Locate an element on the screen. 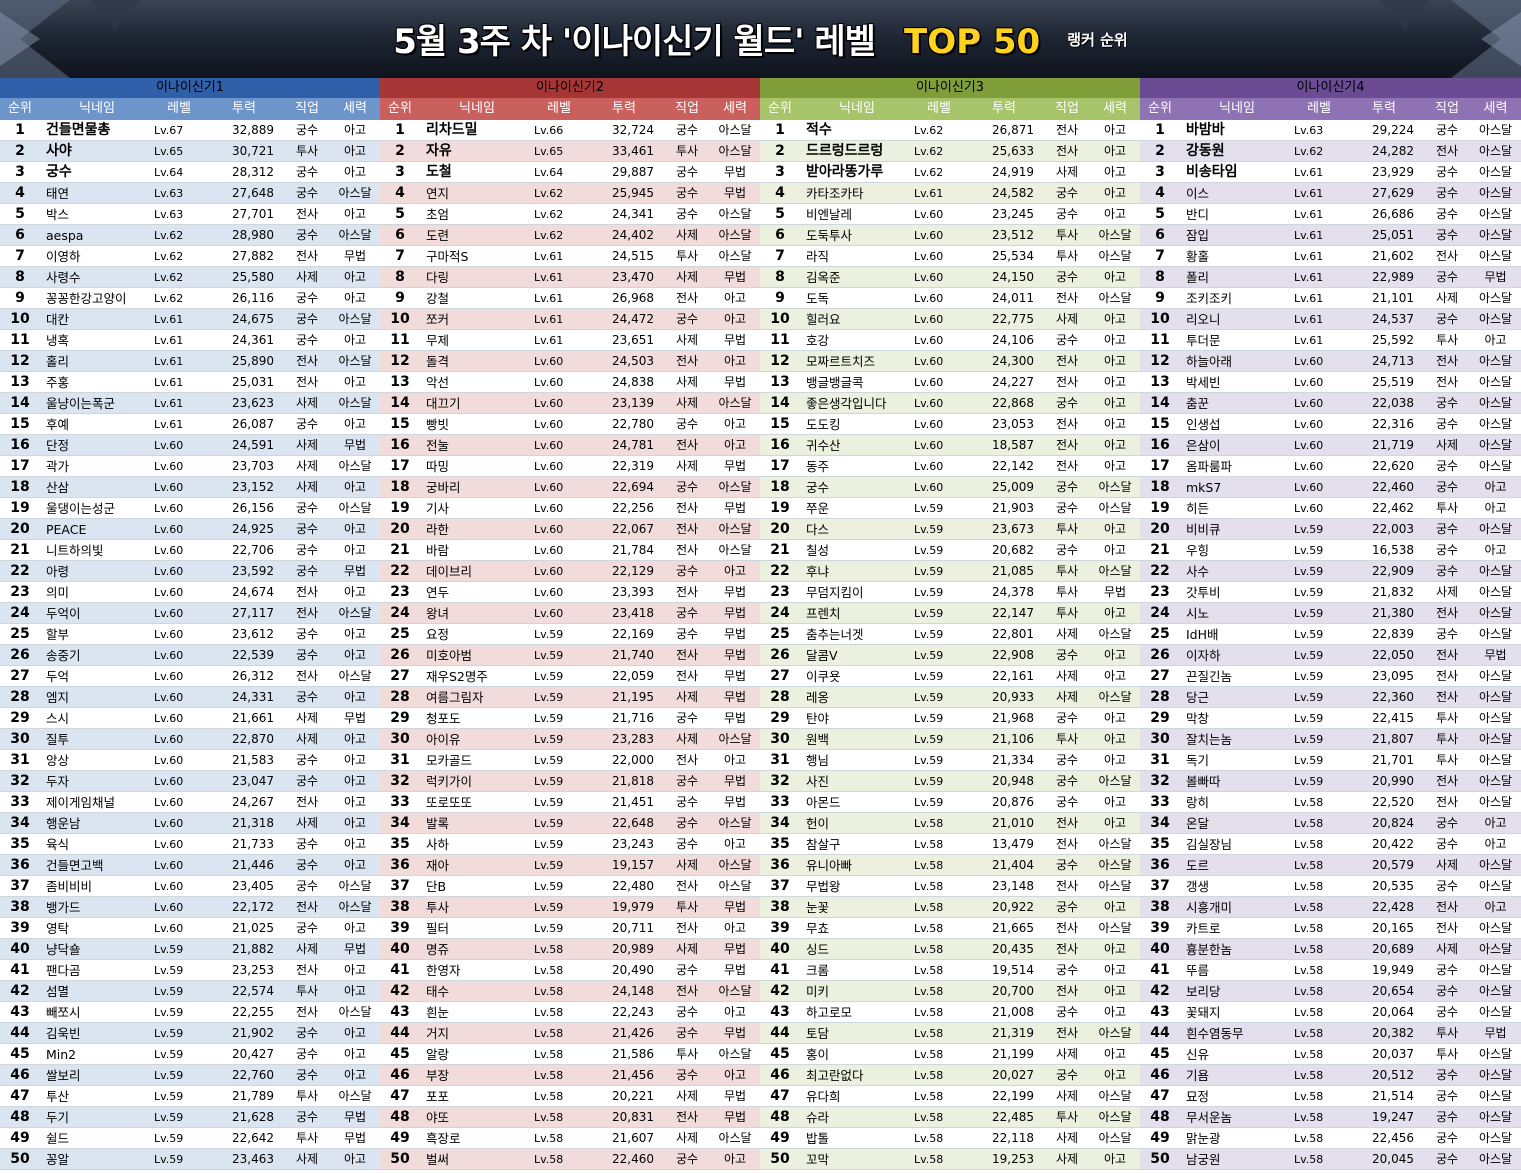 The height and width of the screenshot is (1173, 1521). rank-cell: 8 is located at coordinates (400, 277).